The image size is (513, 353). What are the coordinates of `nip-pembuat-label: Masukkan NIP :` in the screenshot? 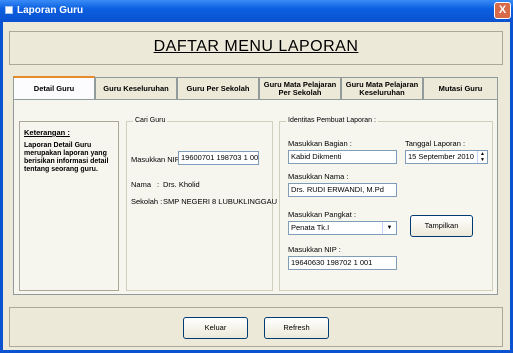 It's located at (314, 249).